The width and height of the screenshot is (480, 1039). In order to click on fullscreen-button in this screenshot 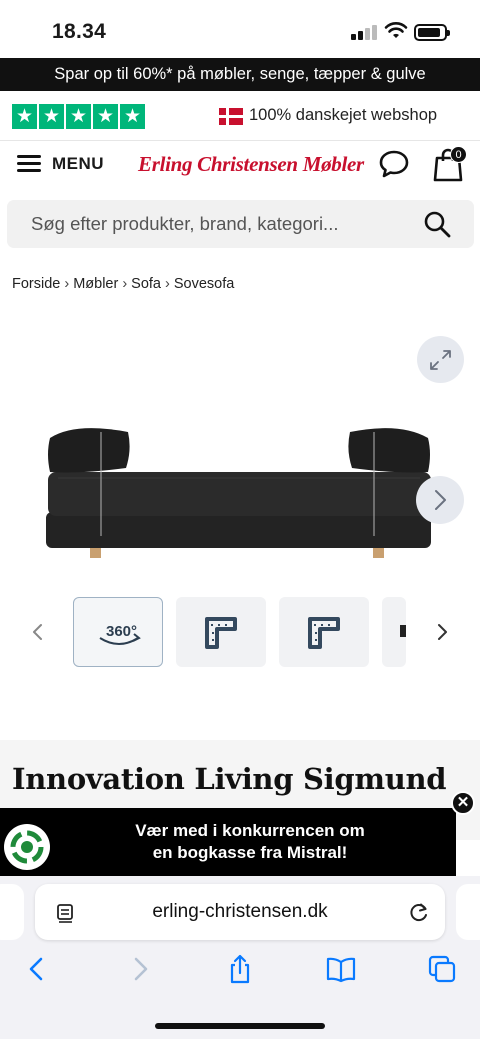, I will do `click(440, 359)`.